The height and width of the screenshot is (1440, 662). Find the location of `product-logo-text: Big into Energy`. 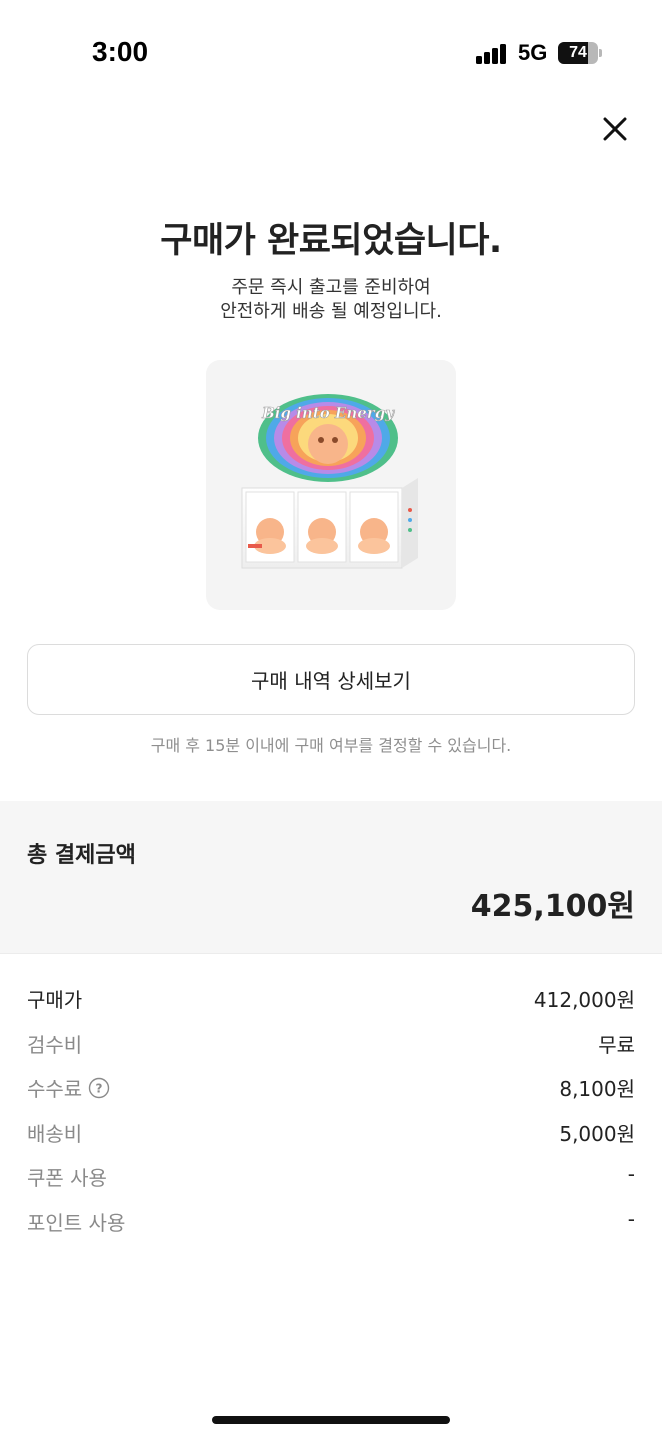

product-logo-text: Big into Energy is located at coordinates (328, 413).